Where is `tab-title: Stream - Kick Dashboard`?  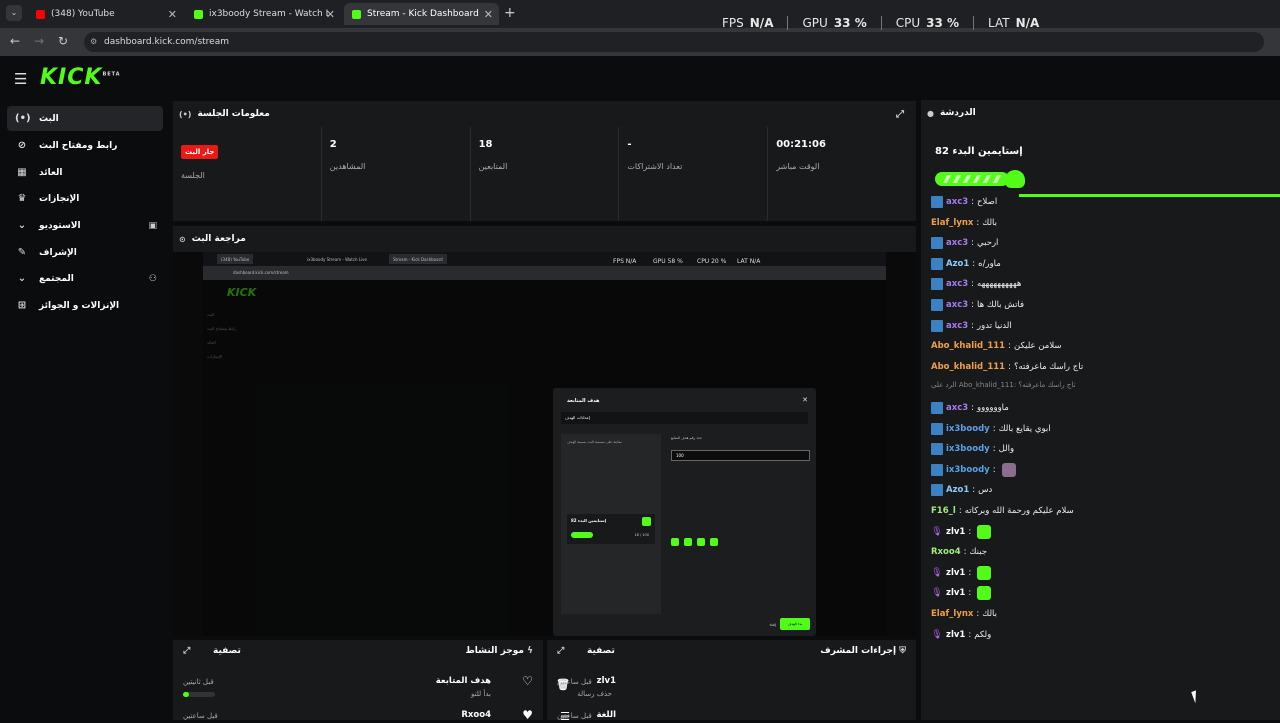
tab-title: Stream - Kick Dashboard is located at coordinates (423, 14).